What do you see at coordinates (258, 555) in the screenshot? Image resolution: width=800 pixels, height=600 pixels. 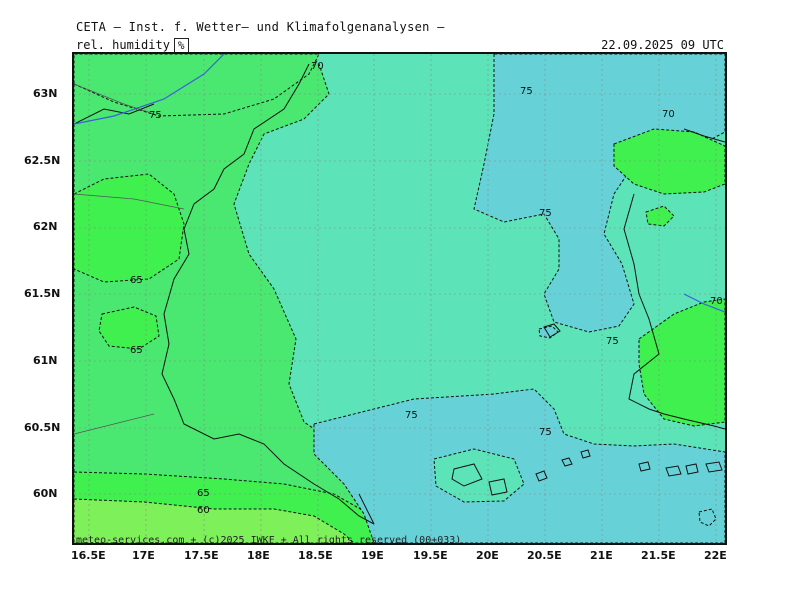 I see `lon-tick-label: 18E` at bounding box center [258, 555].